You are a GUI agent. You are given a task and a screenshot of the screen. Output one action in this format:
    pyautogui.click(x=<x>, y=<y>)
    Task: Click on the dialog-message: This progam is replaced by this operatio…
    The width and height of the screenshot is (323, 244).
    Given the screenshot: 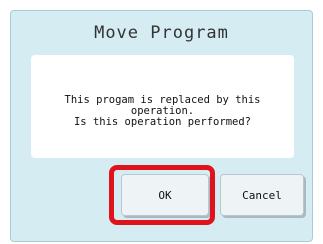 What is the action you would take?
    pyautogui.click(x=162, y=111)
    